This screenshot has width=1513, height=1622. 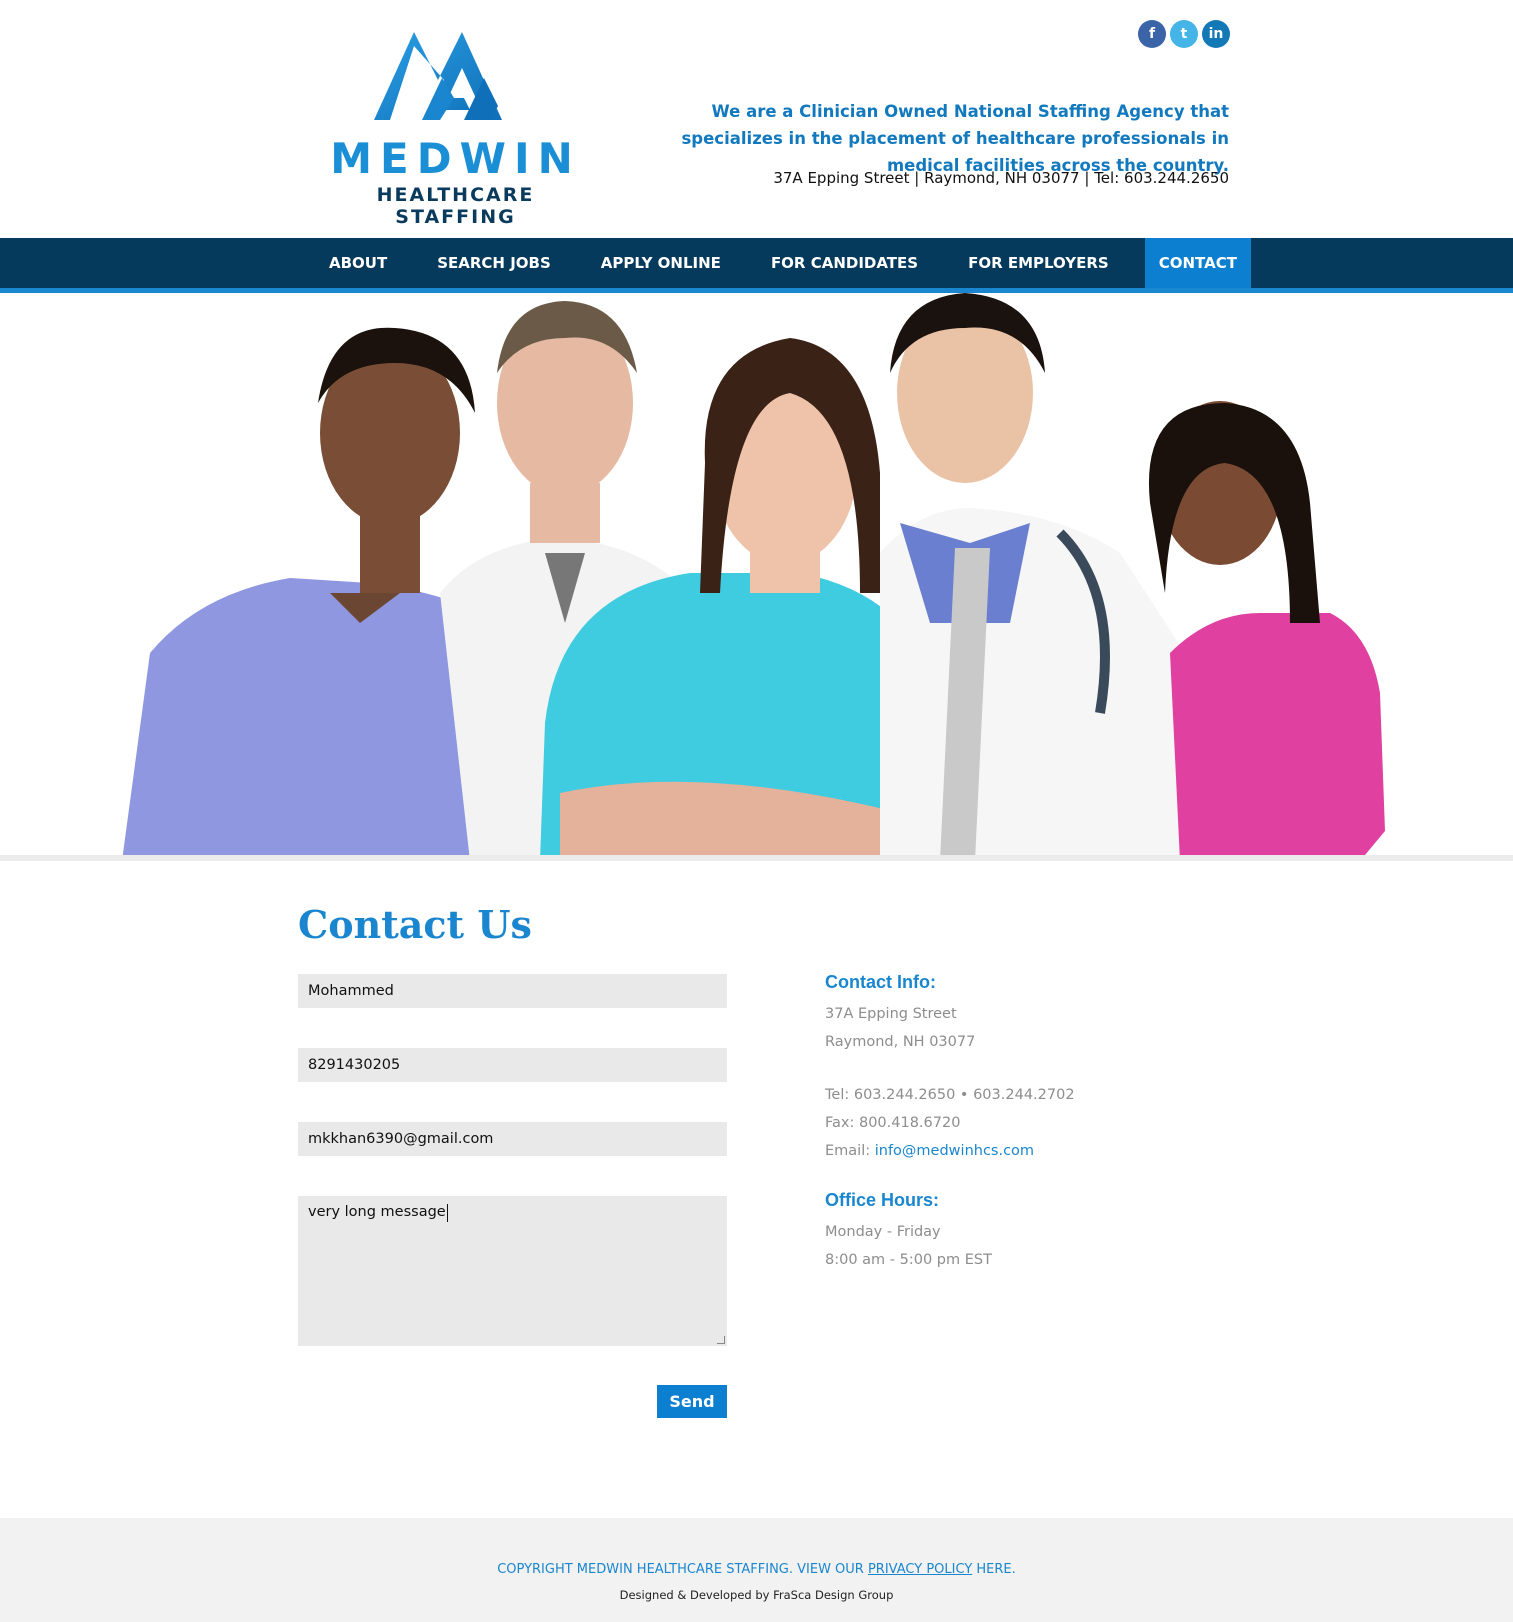 What do you see at coordinates (900, 1042) in the screenshot?
I see `info-city: Raymond, NH 03077` at bounding box center [900, 1042].